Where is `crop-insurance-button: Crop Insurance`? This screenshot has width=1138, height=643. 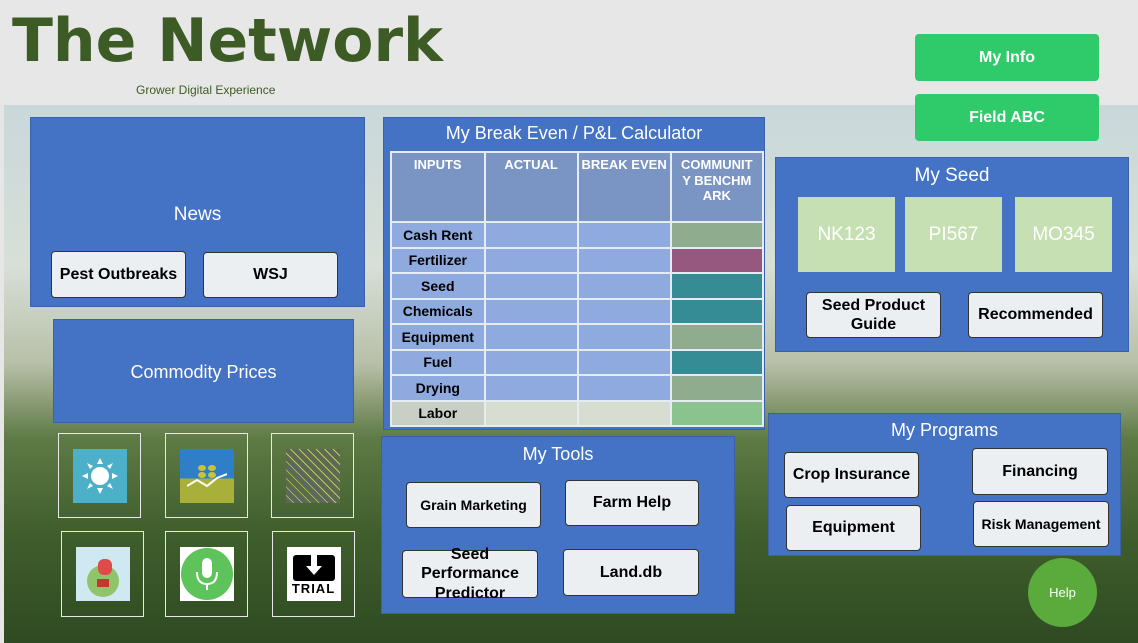
crop-insurance-button: Crop Insurance is located at coordinates (851, 475).